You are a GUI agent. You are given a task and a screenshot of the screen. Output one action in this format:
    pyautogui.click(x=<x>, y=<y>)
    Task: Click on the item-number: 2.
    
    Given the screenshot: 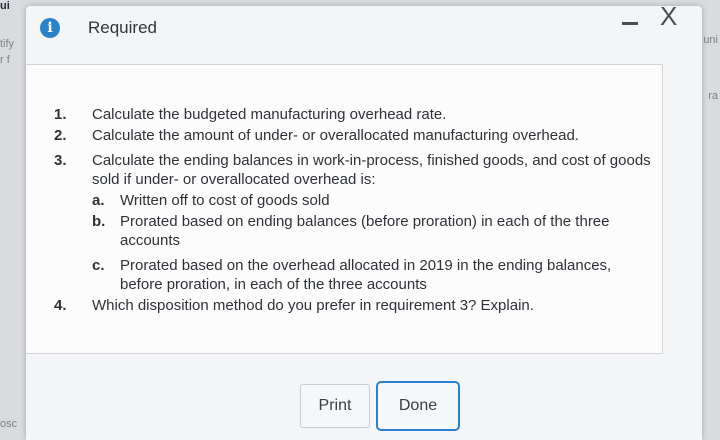 What is the action you would take?
    pyautogui.click(x=60, y=135)
    